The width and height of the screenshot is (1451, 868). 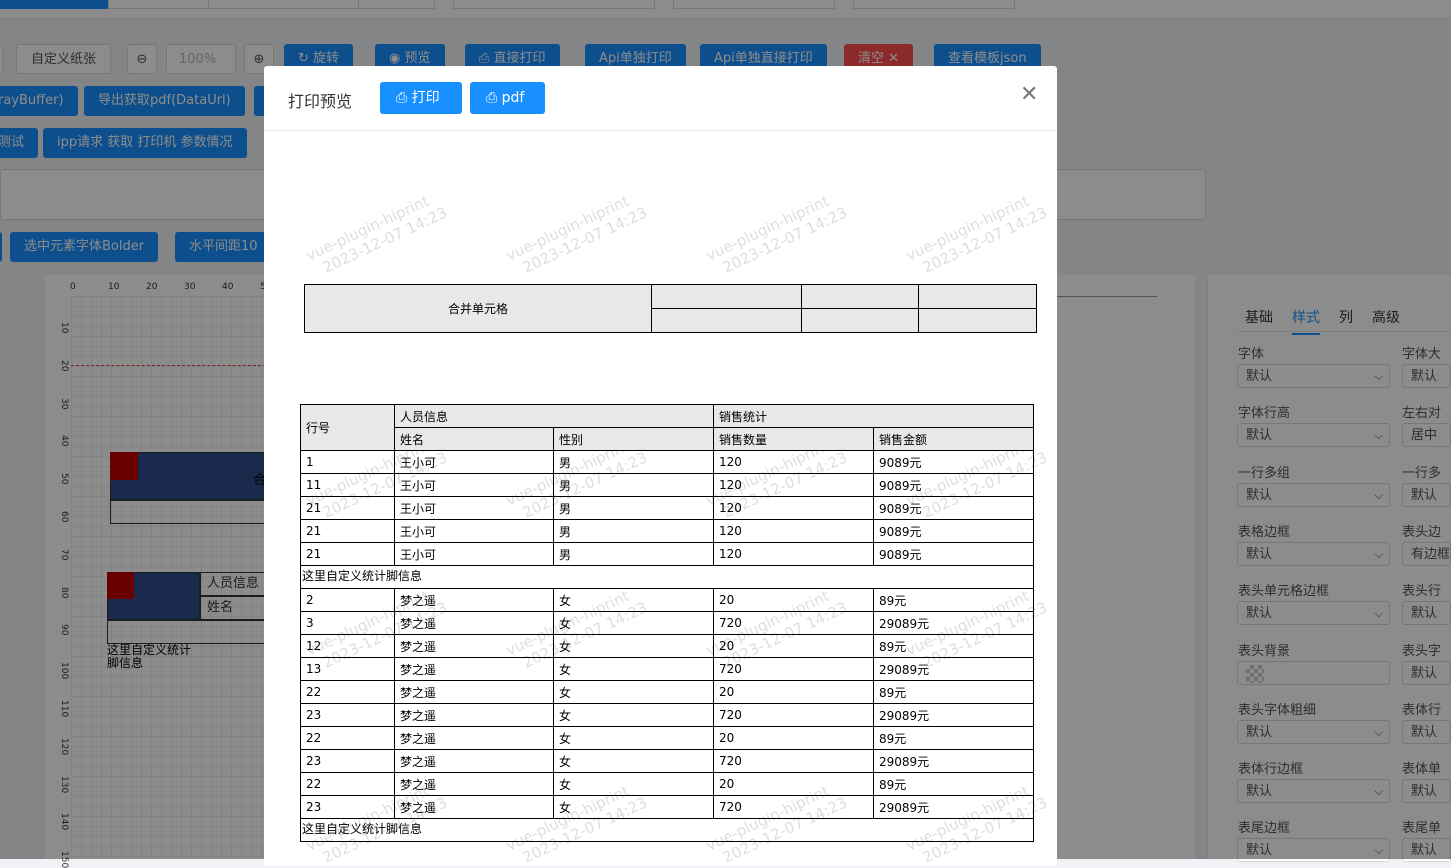 What do you see at coordinates (507, 98) in the screenshot?
I see `pdf-button: ⎙ pdf` at bounding box center [507, 98].